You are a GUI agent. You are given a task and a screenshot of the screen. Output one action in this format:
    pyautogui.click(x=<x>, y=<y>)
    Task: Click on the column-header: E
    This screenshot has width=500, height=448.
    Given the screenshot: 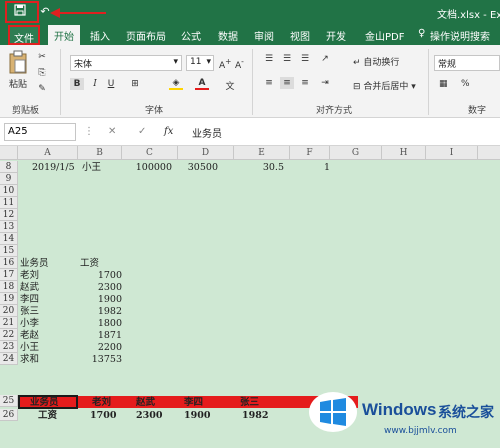 What is the action you would take?
    pyautogui.click(x=262, y=153)
    